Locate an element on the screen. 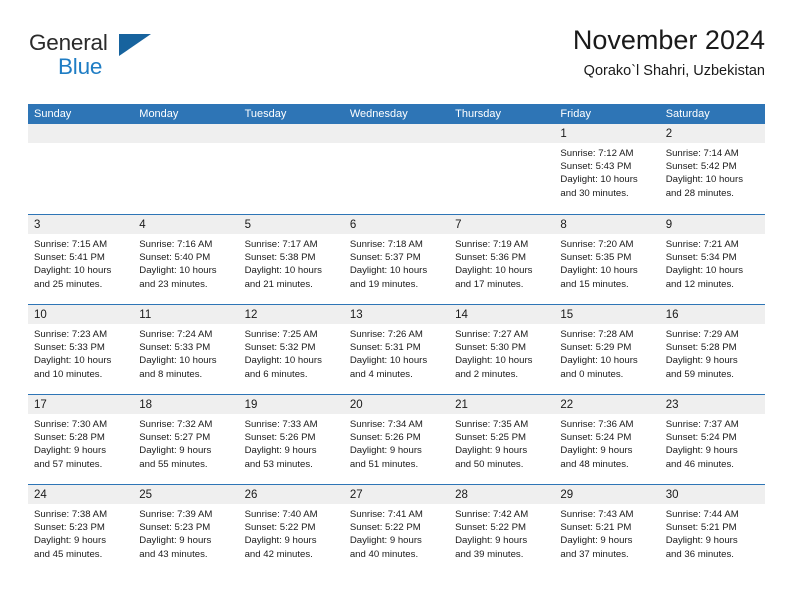 This screenshot has width=792, height=612. sunset-text: Sunset: 5:24 PM is located at coordinates (596, 438).